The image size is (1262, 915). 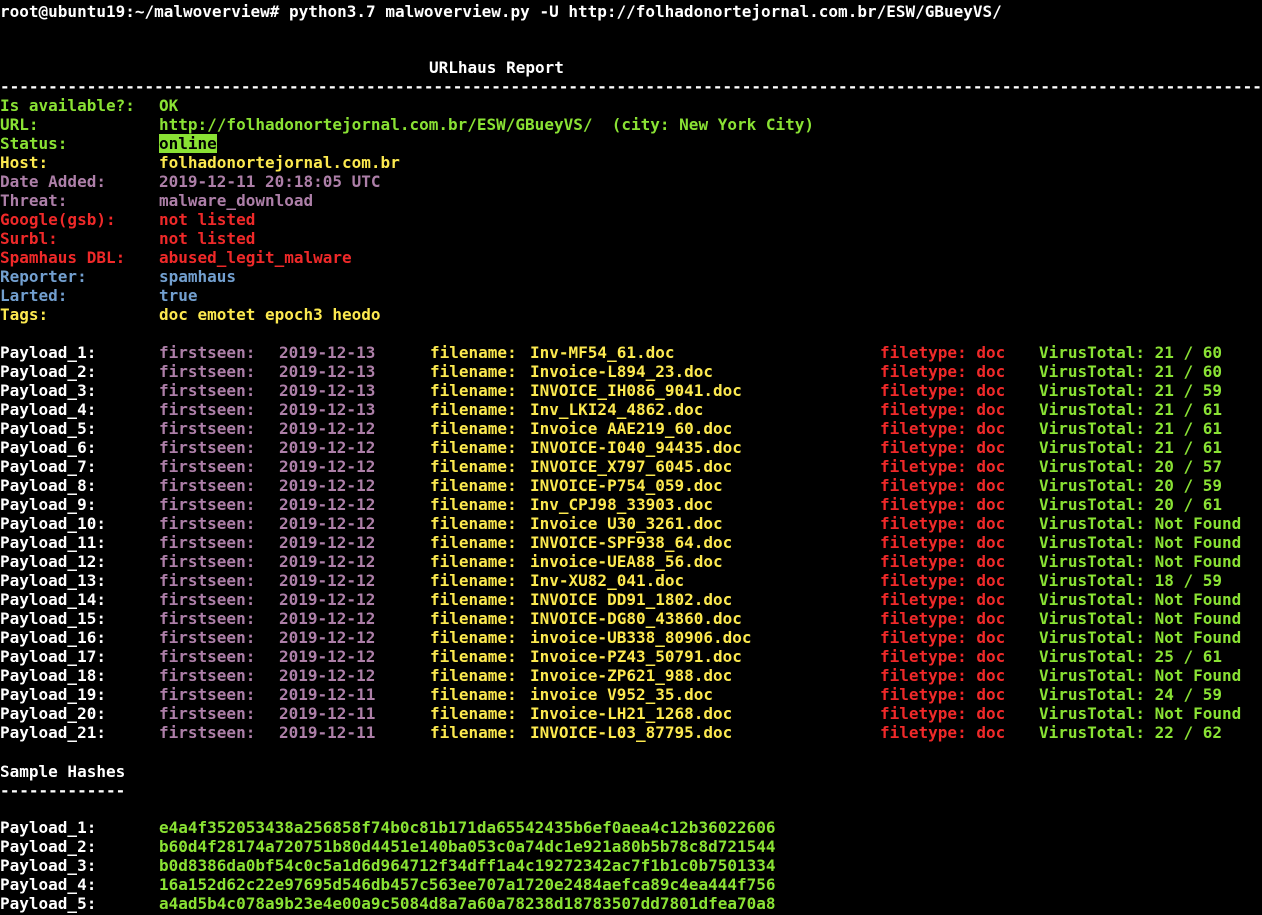 I want to click on filename-value: INVOICE-DG80_43860.doc, so click(x=636, y=618).